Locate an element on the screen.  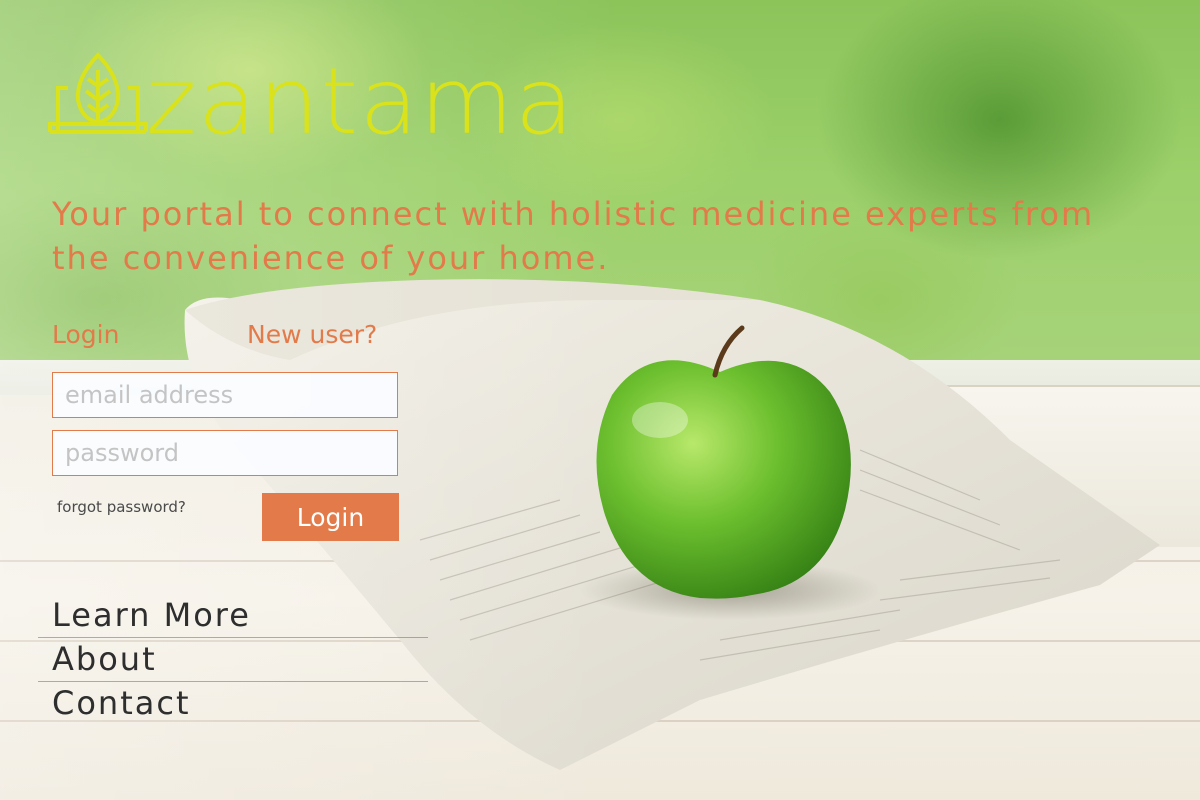
nav-about: About is located at coordinates (233, 660).